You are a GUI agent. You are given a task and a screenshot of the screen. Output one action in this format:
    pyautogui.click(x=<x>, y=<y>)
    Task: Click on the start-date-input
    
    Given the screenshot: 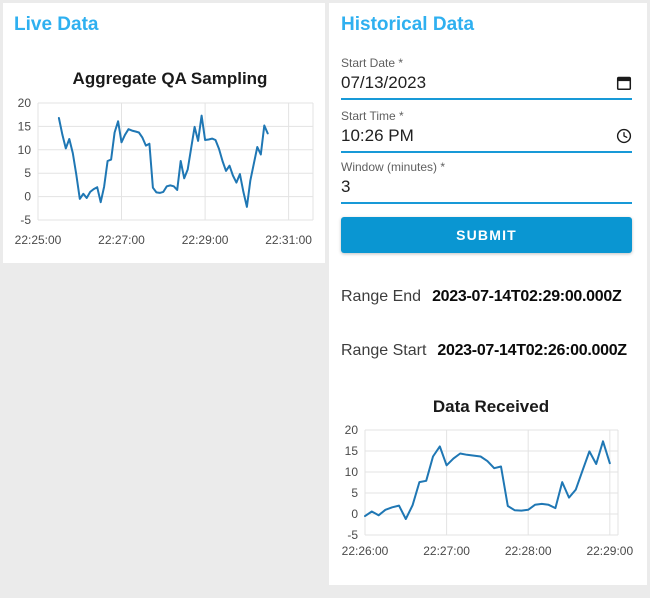 What is the action you would take?
    pyautogui.click(x=478, y=83)
    